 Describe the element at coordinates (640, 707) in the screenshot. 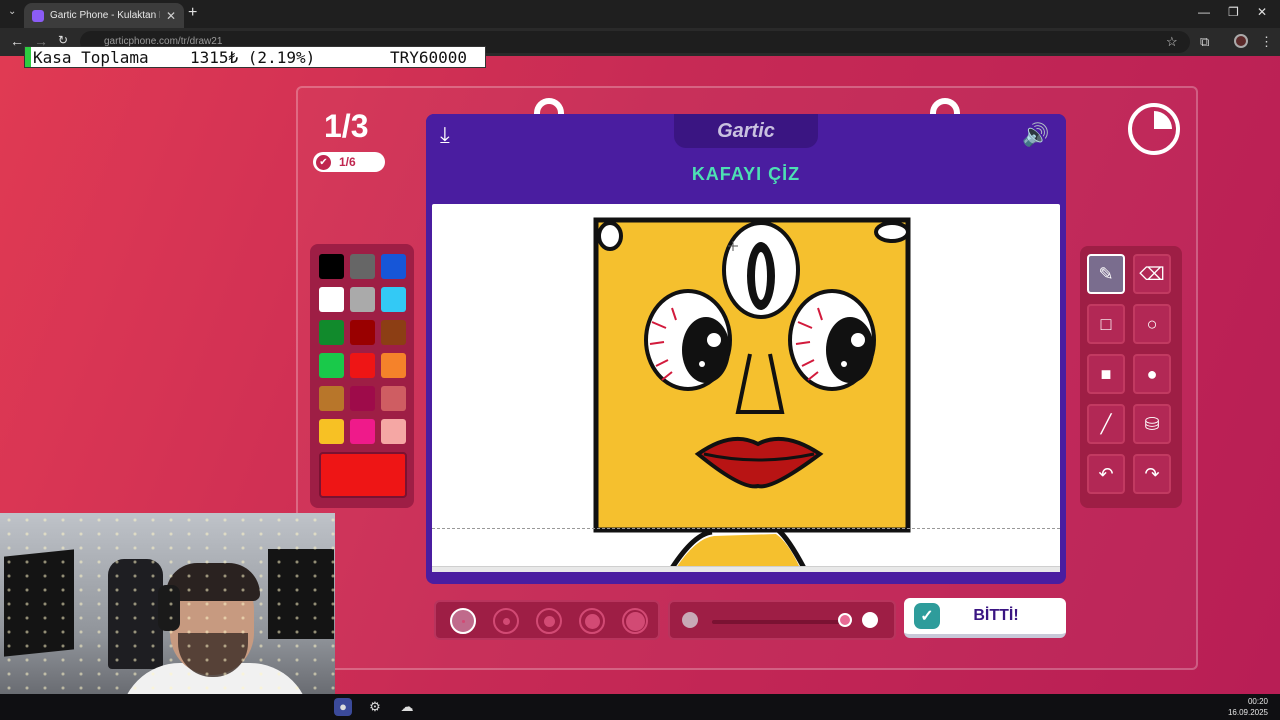

I see `windows-taskbar: ● ⚙ ☁ 00:20 16.09.2025` at that location.